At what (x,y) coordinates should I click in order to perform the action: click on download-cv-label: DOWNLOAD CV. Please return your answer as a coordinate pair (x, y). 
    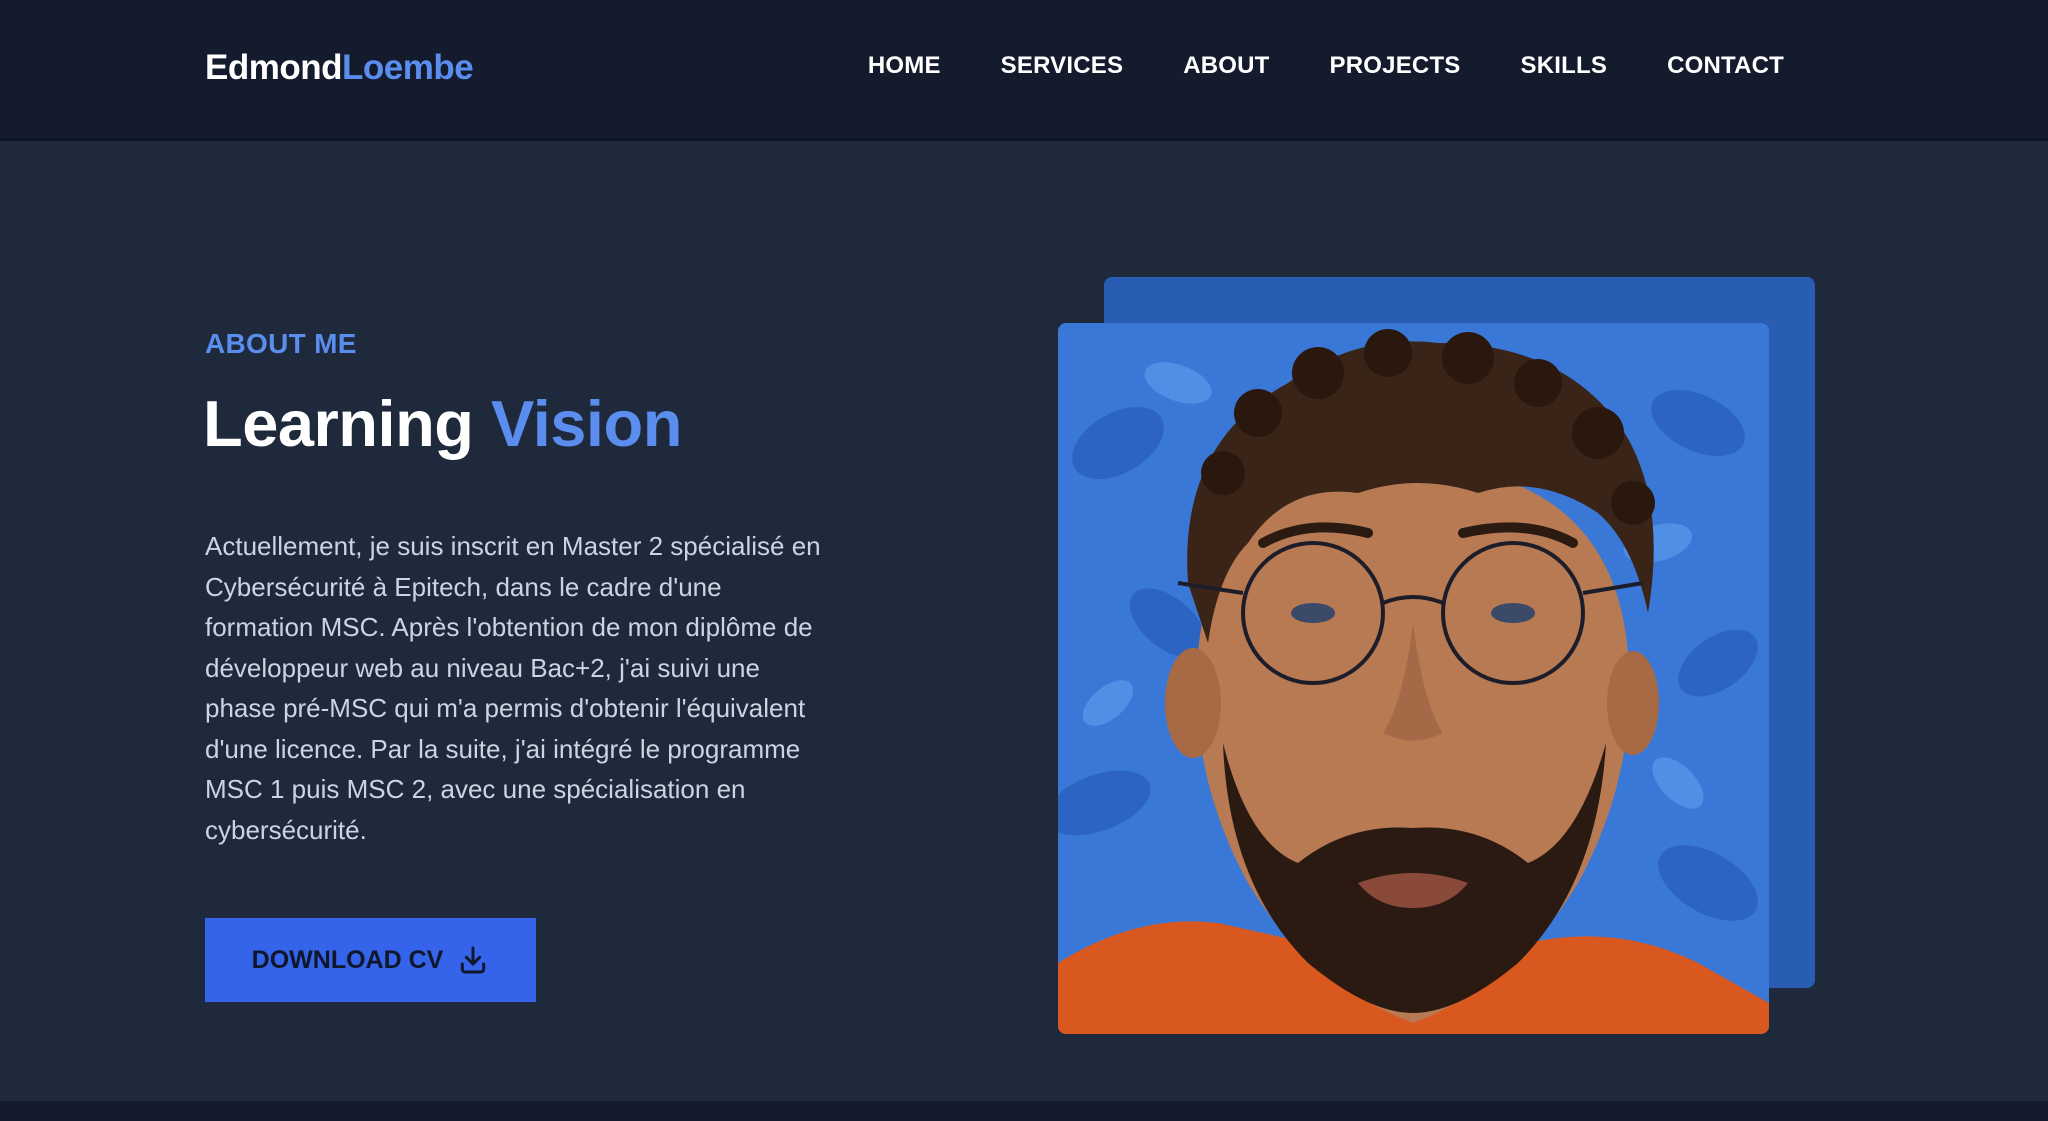
    Looking at the image, I should click on (347, 959).